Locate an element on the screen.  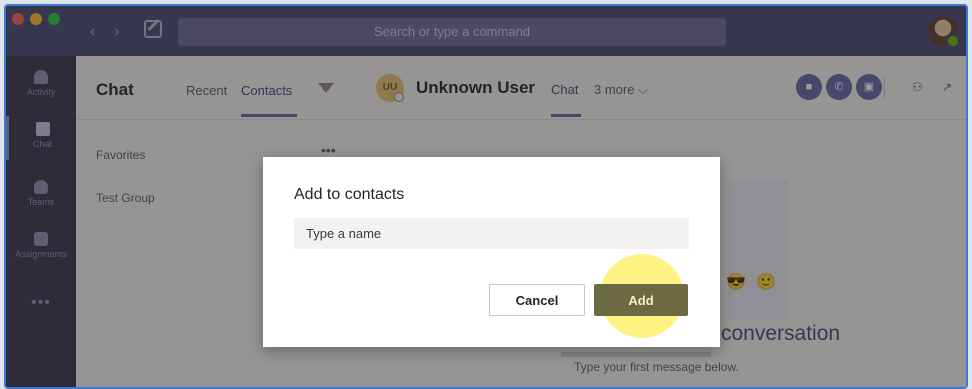
cancel-button: Cancel is located at coordinates (537, 300).